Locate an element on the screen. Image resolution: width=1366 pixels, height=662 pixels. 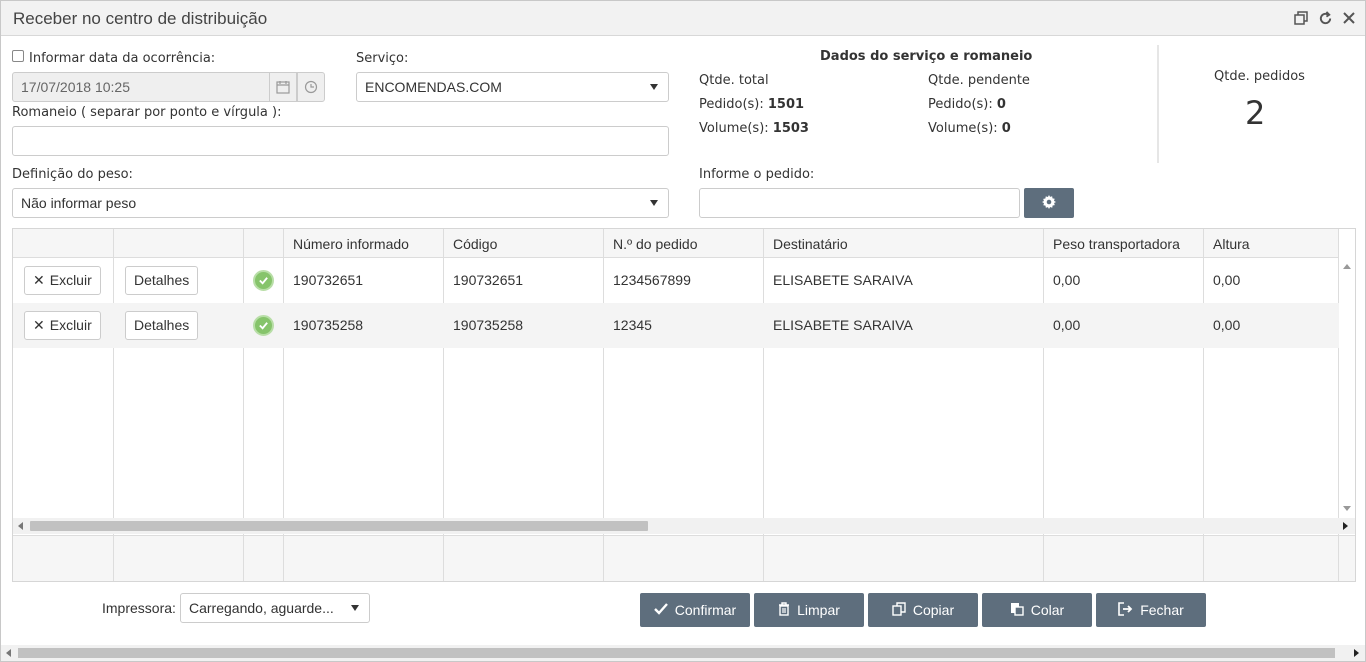
cell-codigo: 190732651 is located at coordinates (488, 280).